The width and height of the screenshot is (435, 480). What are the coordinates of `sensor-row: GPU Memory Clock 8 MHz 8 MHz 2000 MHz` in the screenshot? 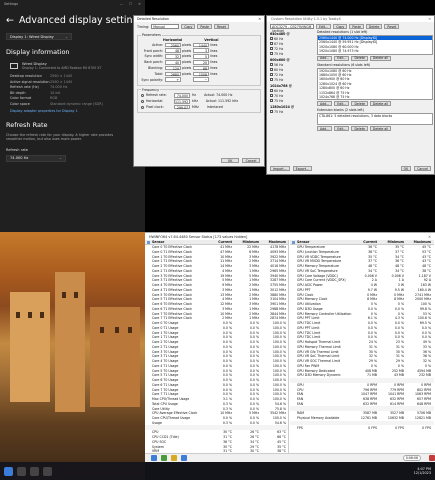 It's located at (362, 271).